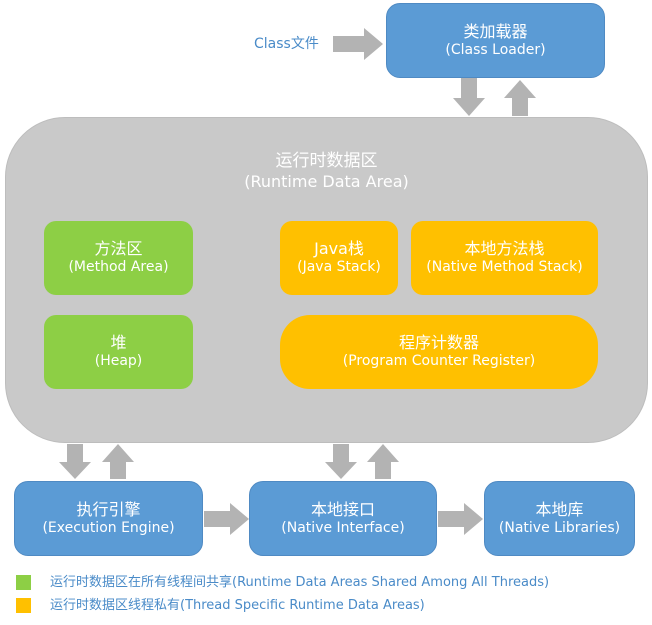 This screenshot has height=625, width=652. I want to click on method-area-subtitle: (Method Area), so click(118, 267).